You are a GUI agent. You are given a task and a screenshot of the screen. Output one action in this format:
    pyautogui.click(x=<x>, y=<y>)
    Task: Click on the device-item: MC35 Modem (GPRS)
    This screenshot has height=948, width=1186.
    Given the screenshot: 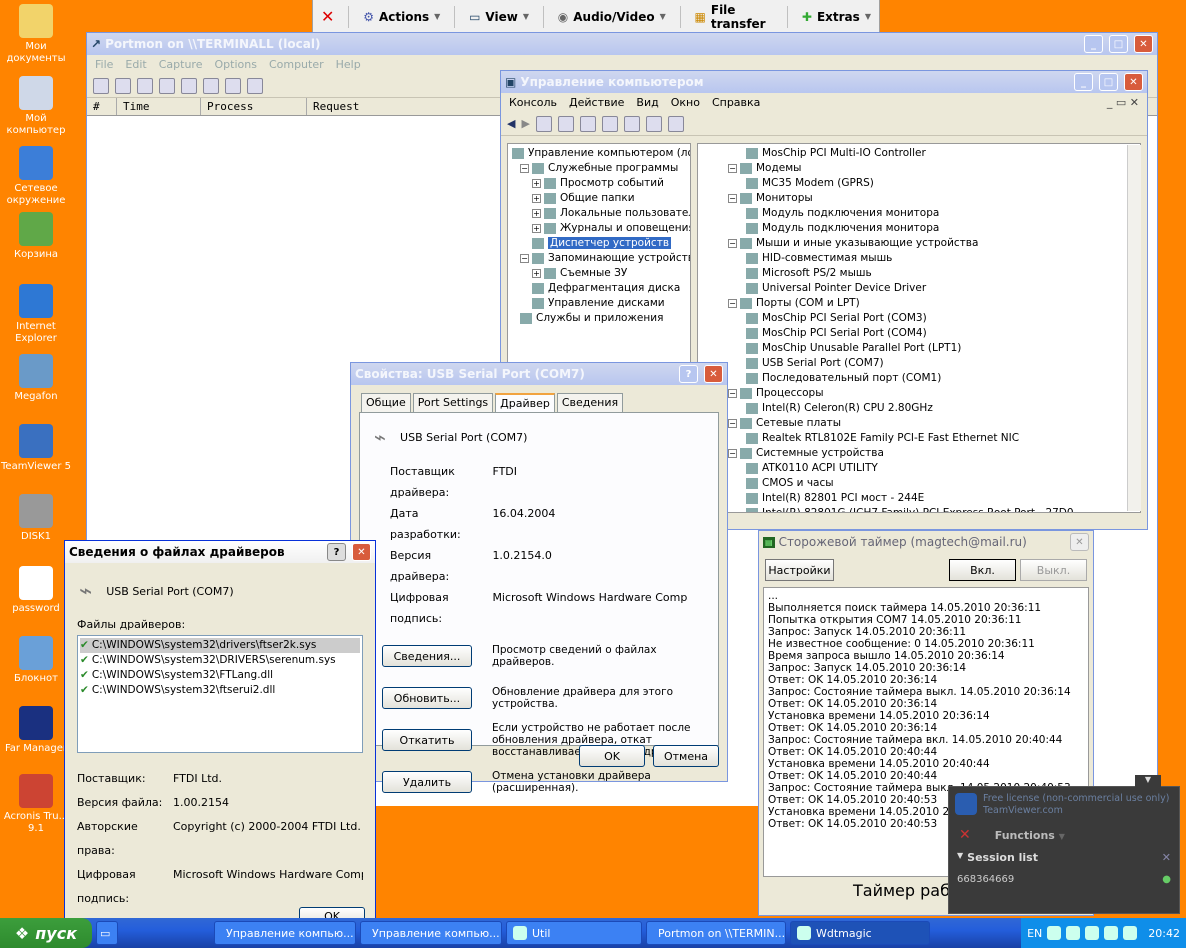 What is the action you would take?
    pyautogui.click(x=932, y=183)
    